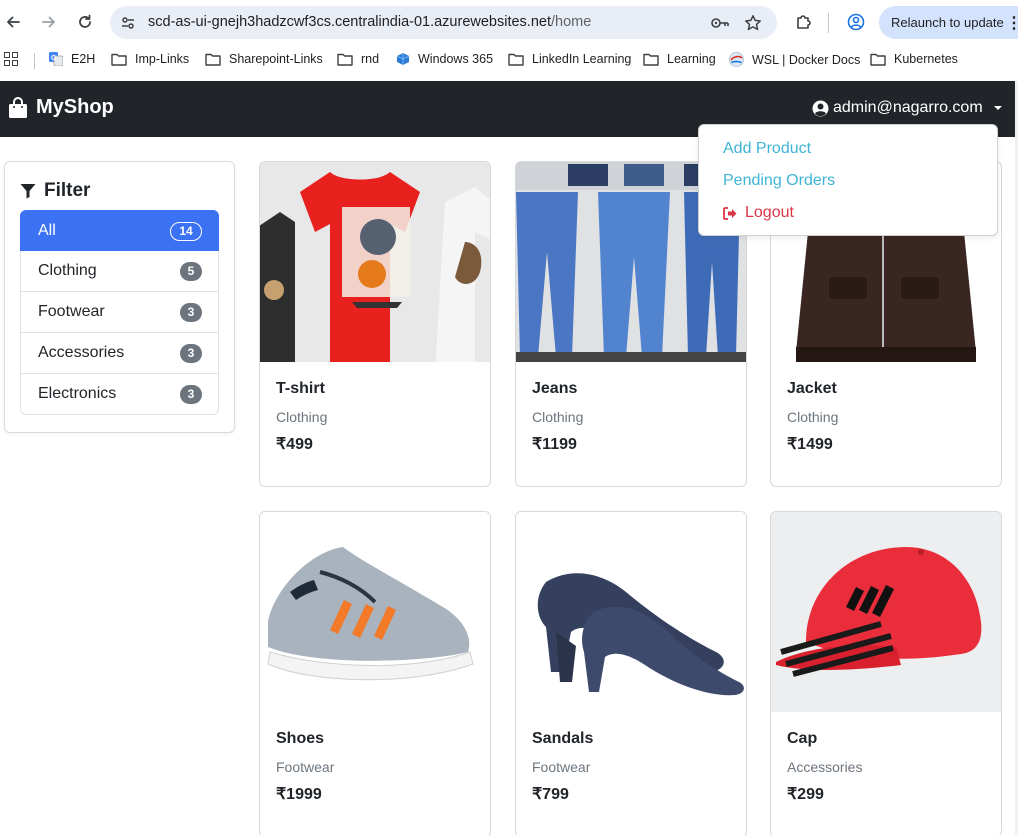 Image resolution: width=1018 pixels, height=835 pixels. Describe the element at coordinates (77, 393) in the screenshot. I see `filter-label: Electronics` at that location.